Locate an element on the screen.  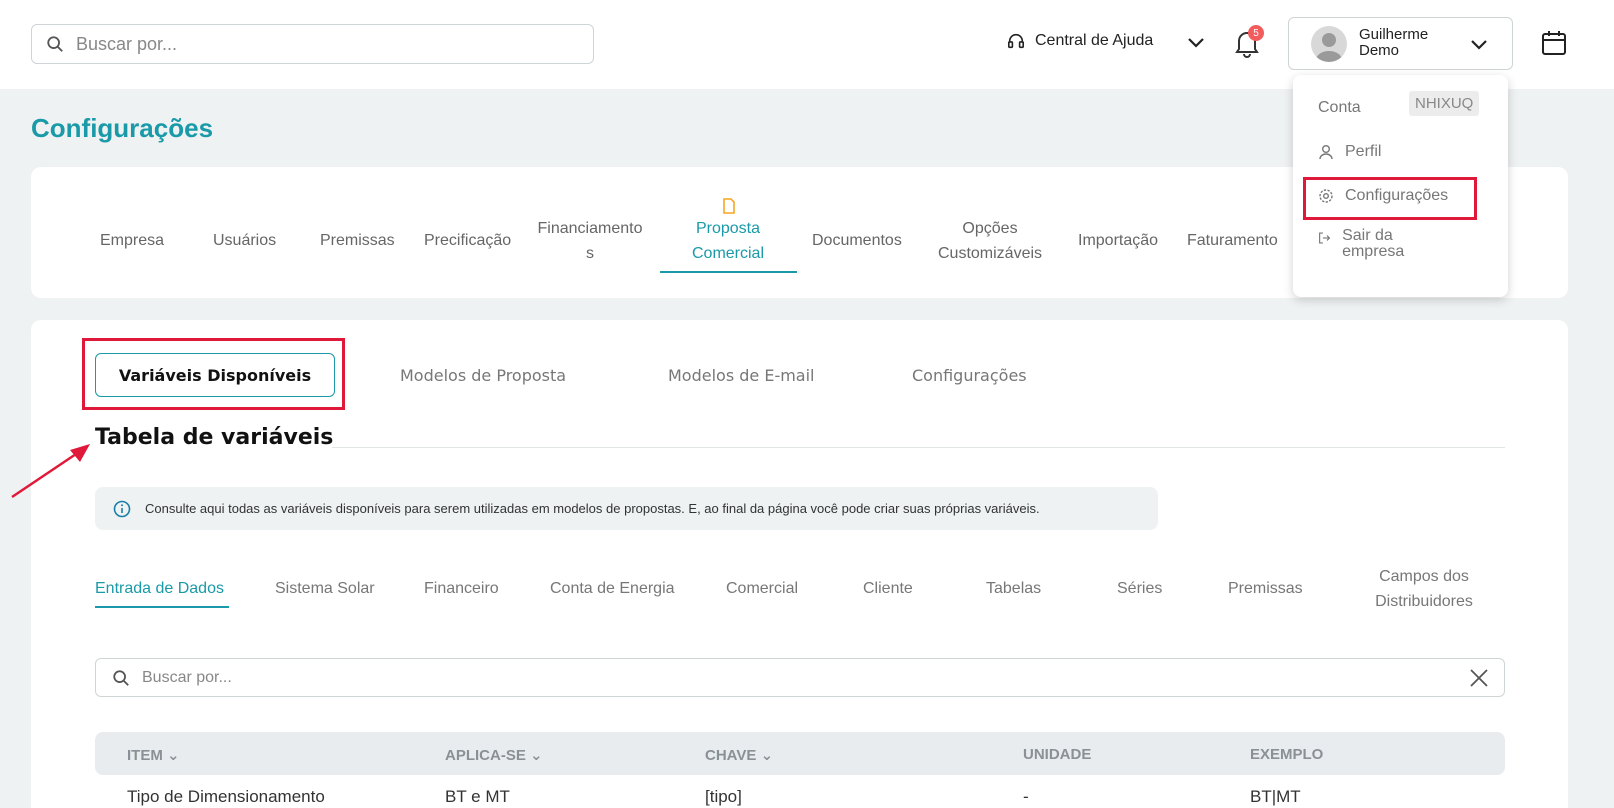
nav-tab-faturamento: Faturamento is located at coordinates (1232, 240).